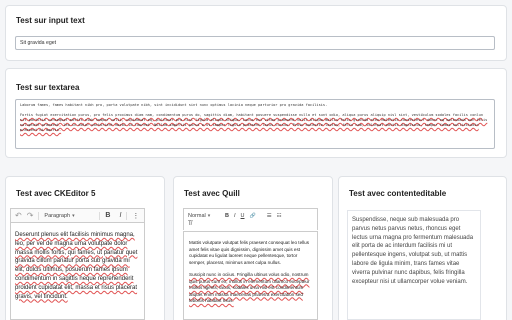 This screenshot has height=320, width=512. What do you see at coordinates (255, 43) in the screenshot?
I see `text-input` at bounding box center [255, 43].